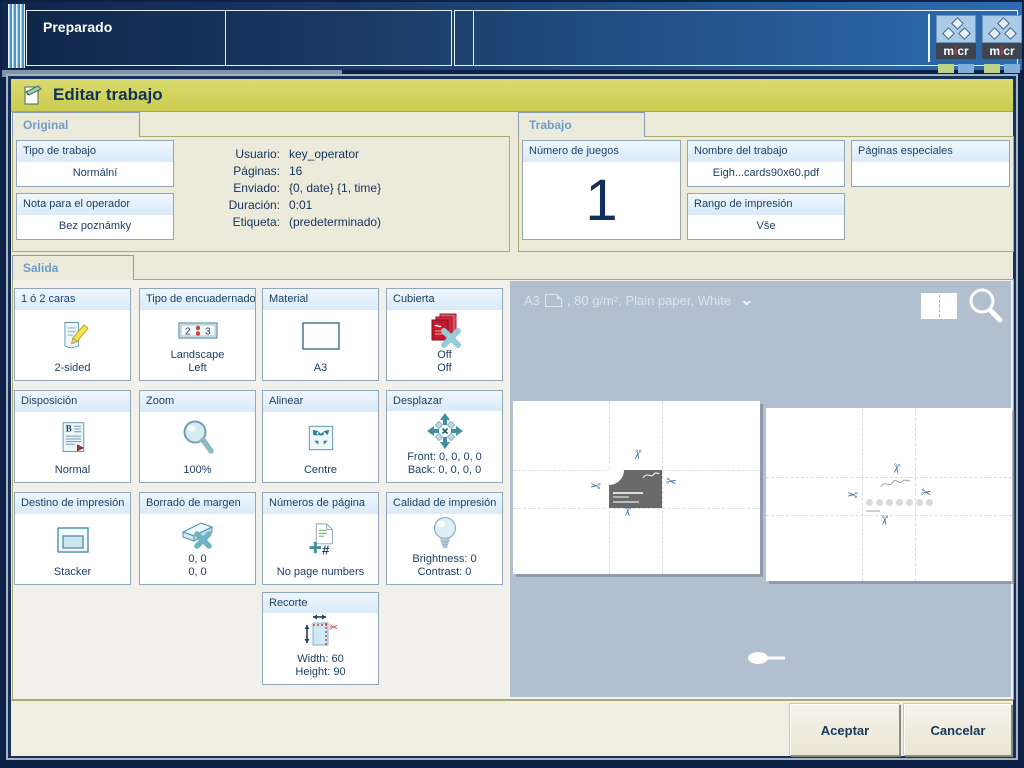 The image size is (1024, 768). I want to click on tile-label: Desplazar, so click(444, 401).